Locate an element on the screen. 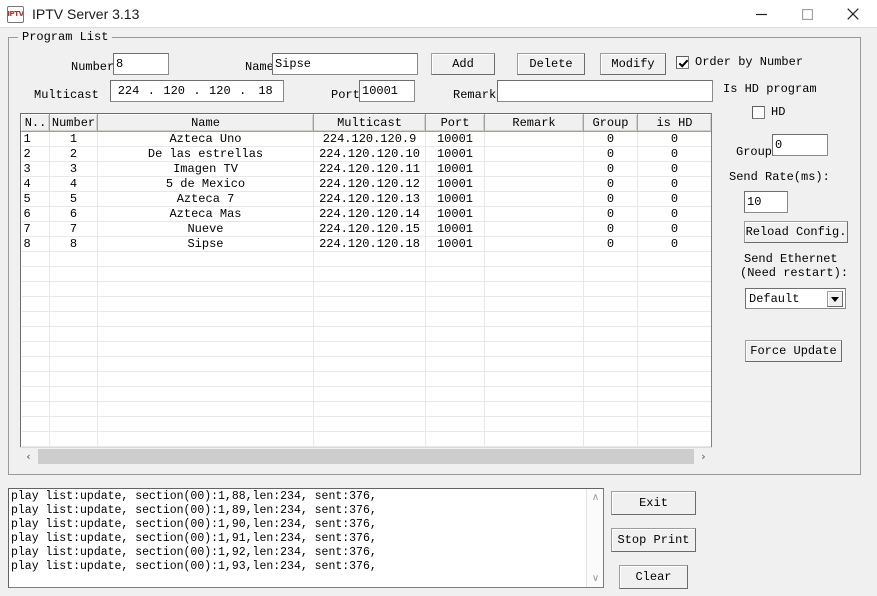 The height and width of the screenshot is (596, 877). table-cell: 224.120.120.14 is located at coordinates (369, 214).